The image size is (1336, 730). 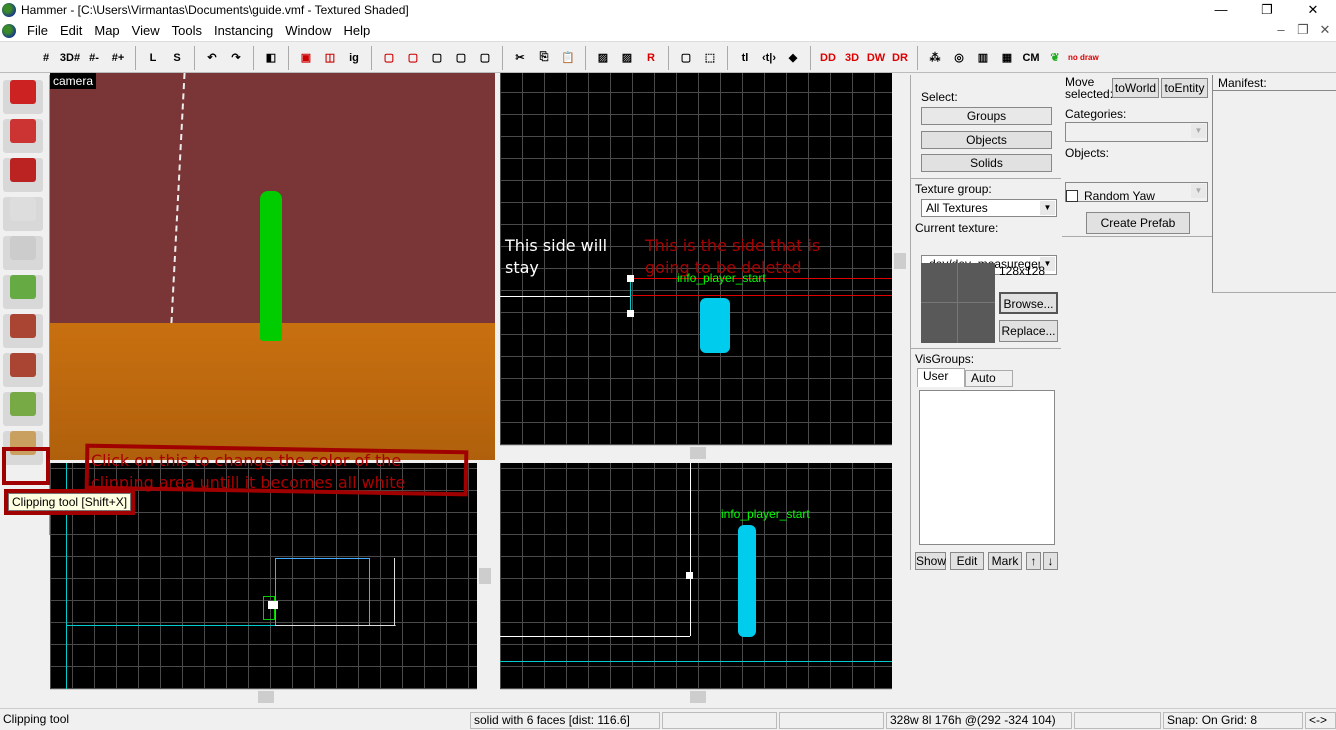 I want to click on grid-smaller-button: #-, so click(x=94, y=58).